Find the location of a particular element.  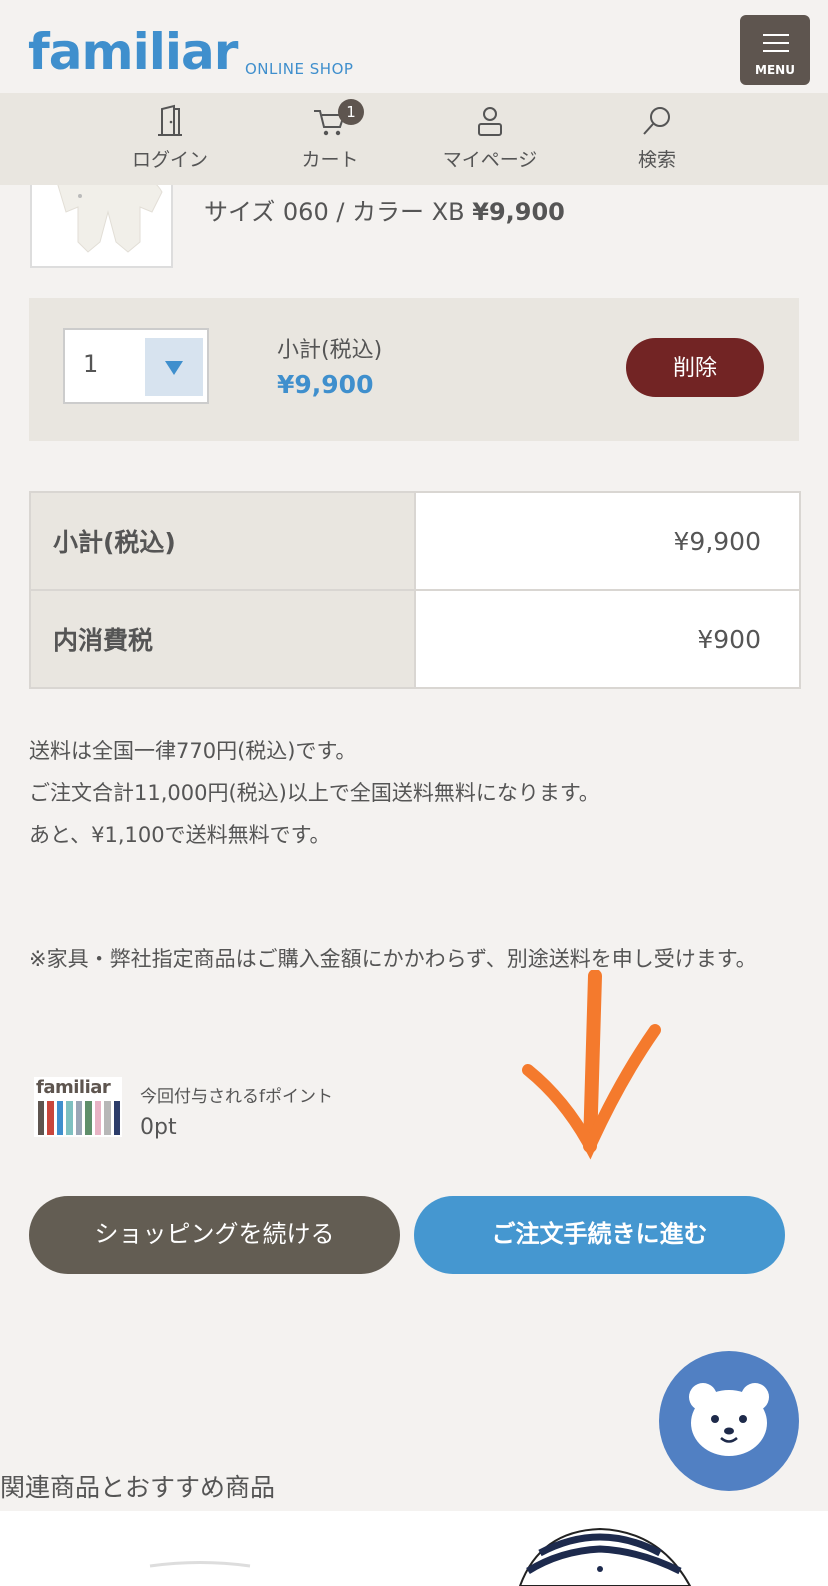

product-variant: サイズ 060 / カラー XB ¥9,900 is located at coordinates (384, 209).